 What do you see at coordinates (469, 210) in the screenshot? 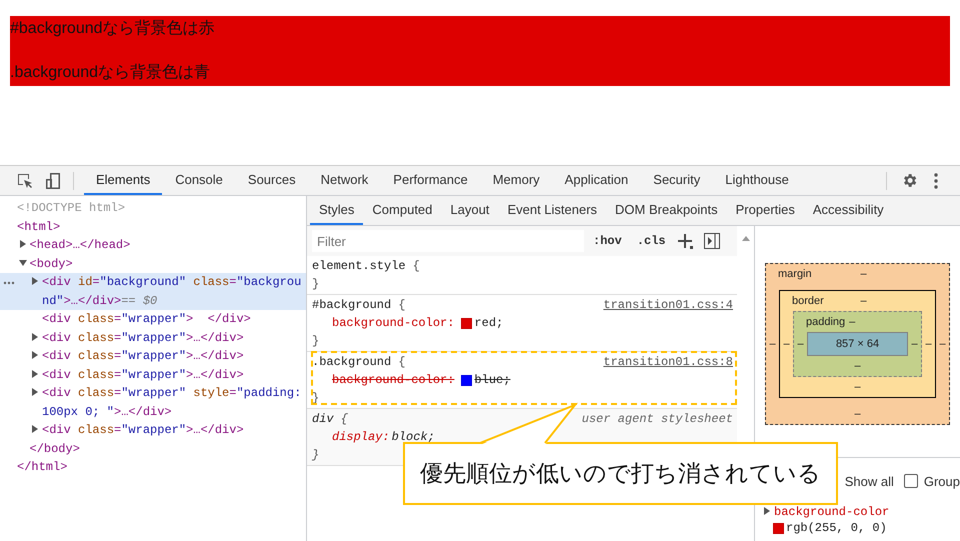
I see `styles-tab: Layout` at bounding box center [469, 210].